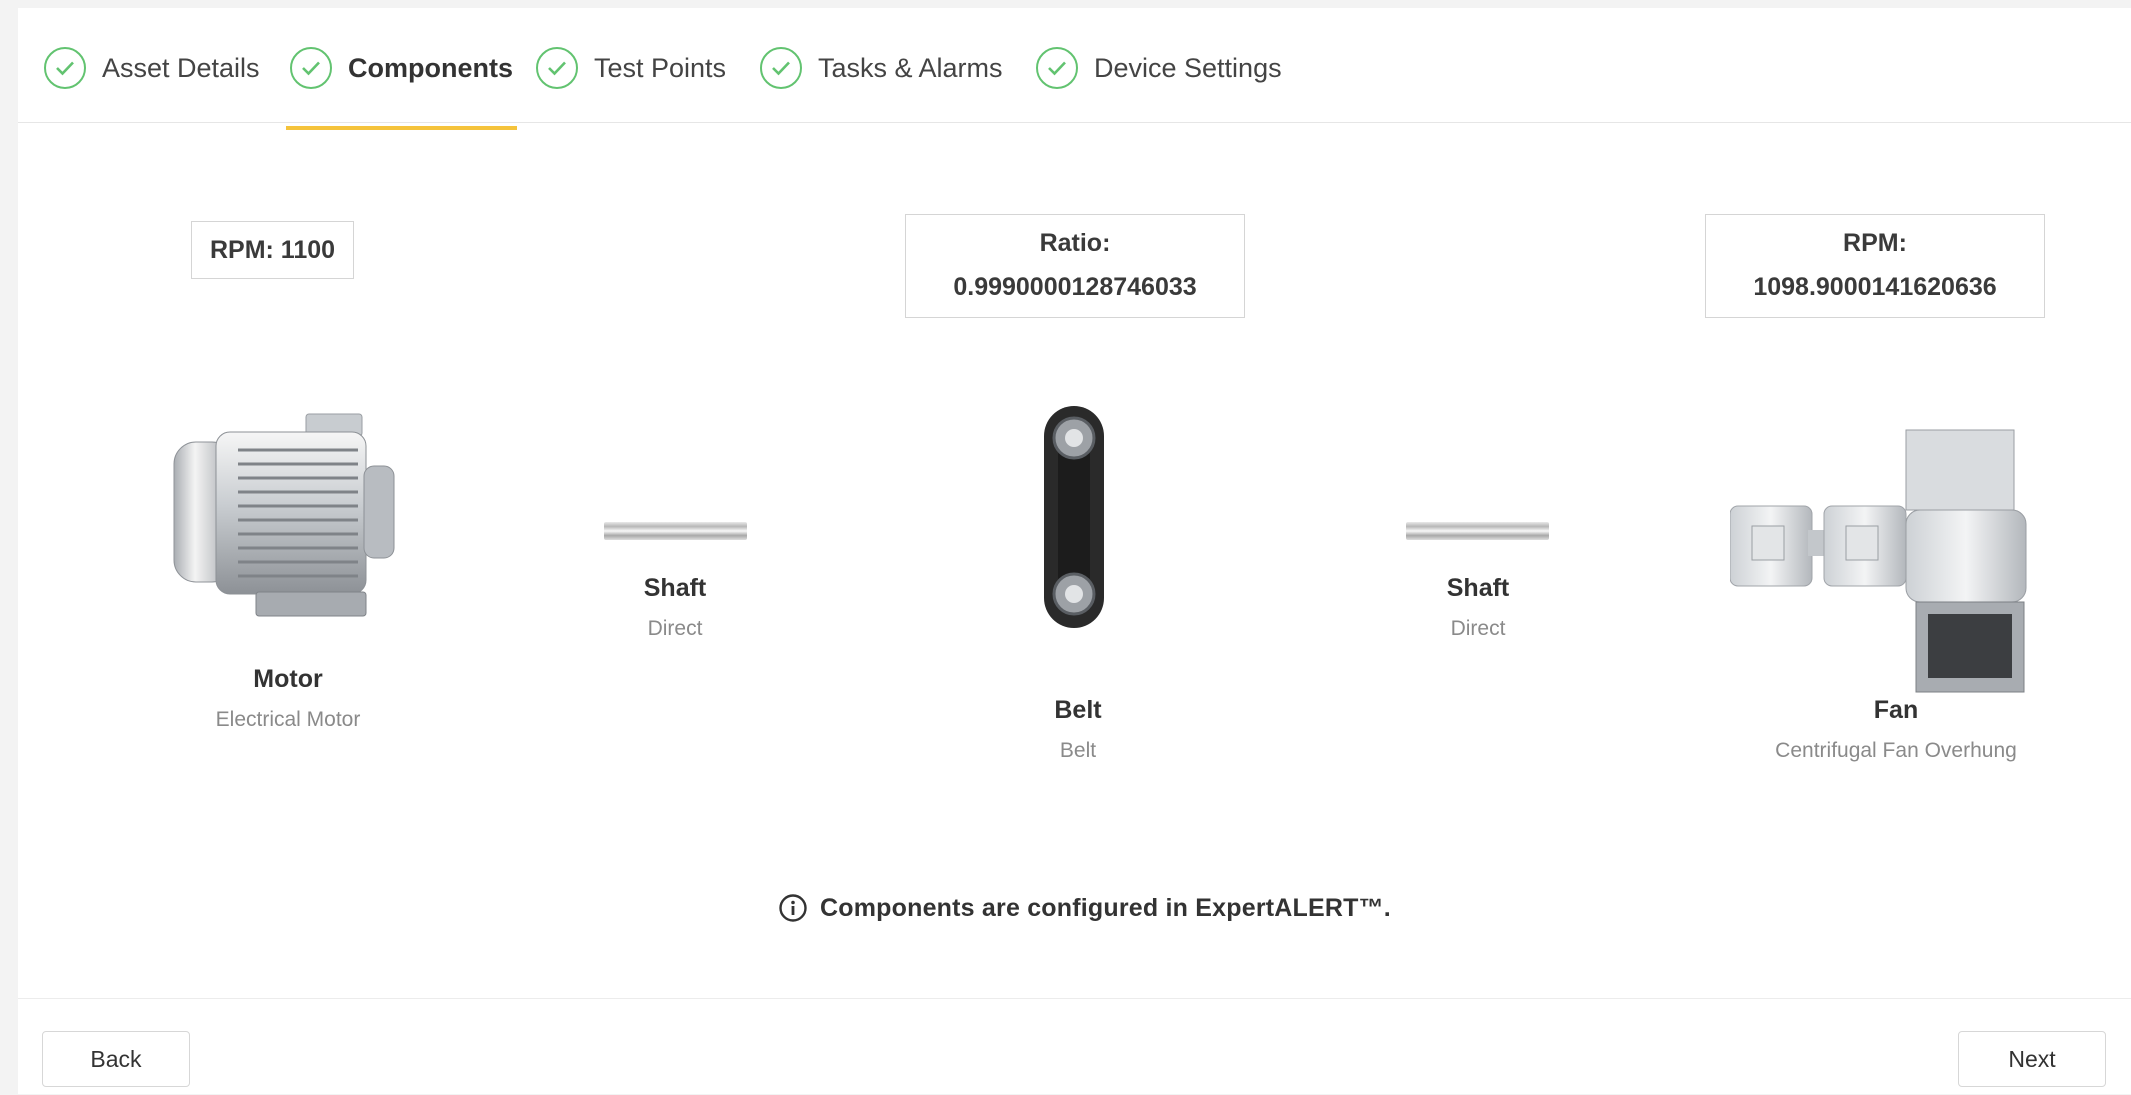  What do you see at coordinates (1478, 607) in the screenshot?
I see `shaft-component-2: Shaft Direct` at bounding box center [1478, 607].